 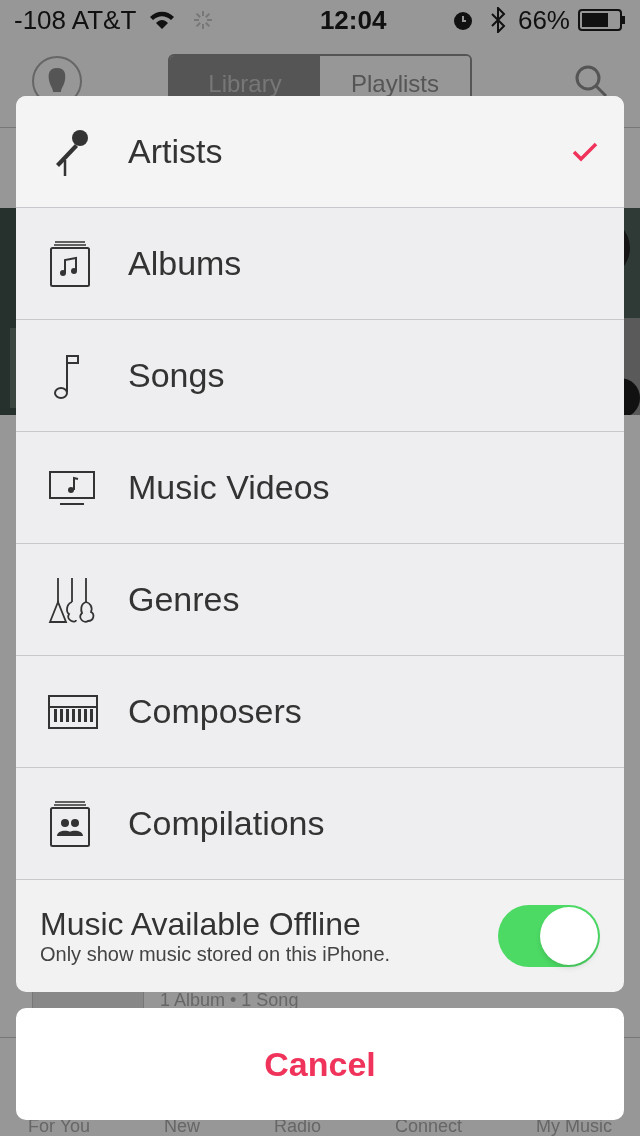 What do you see at coordinates (320, 1064) in the screenshot?
I see `cancel-button: Cancel` at bounding box center [320, 1064].